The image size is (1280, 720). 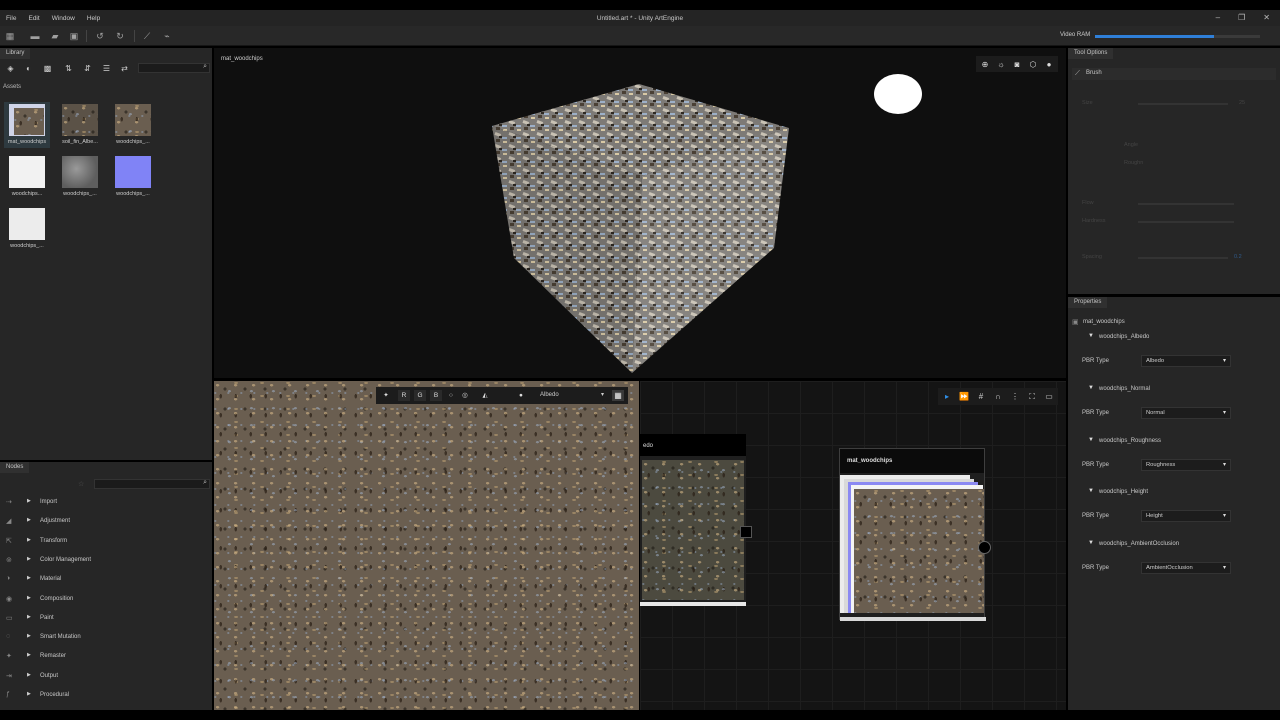 What do you see at coordinates (106, 541) in the screenshot?
I see `node-category-transform: ⇱ ▶ Transform` at bounding box center [106, 541].